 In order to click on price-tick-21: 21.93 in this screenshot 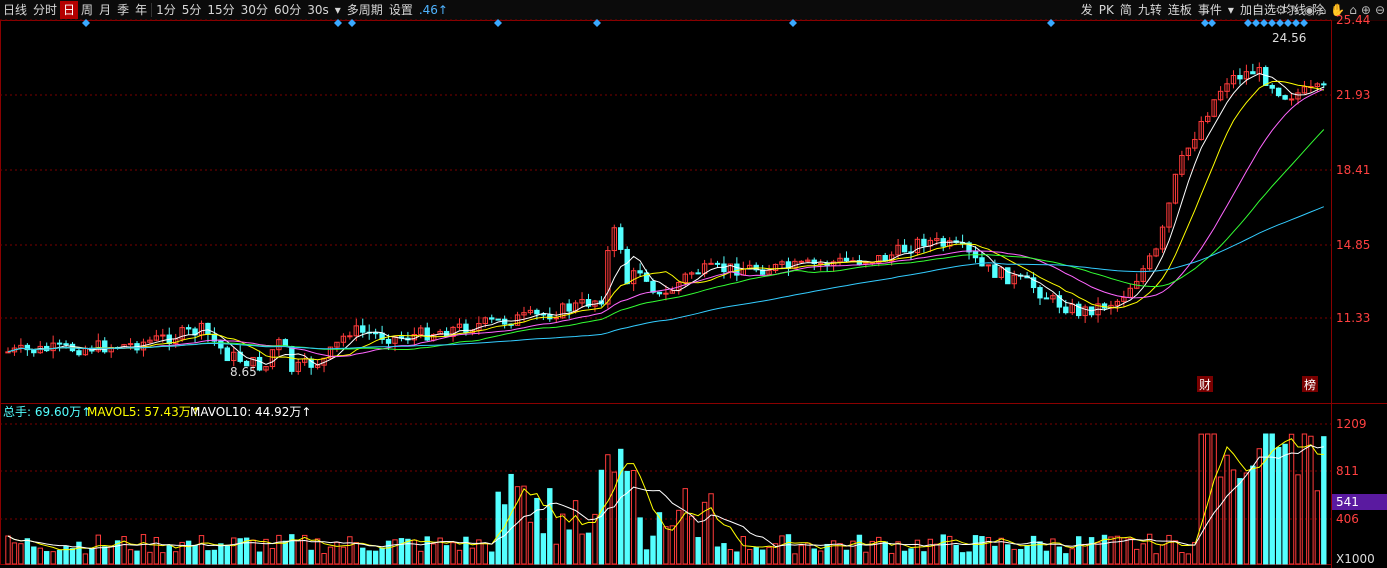, I will do `click(1353, 95)`.